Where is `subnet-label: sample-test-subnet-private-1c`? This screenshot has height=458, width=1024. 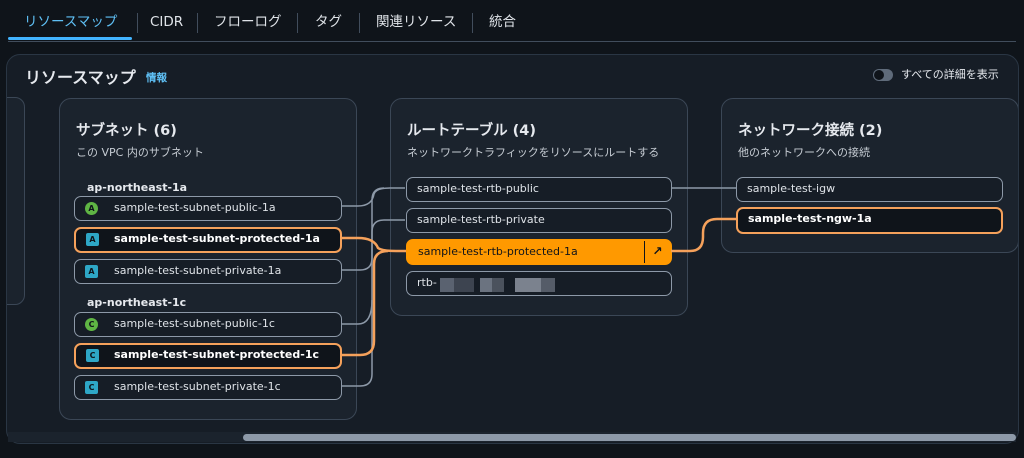
subnet-label: sample-test-subnet-private-1c is located at coordinates (197, 386).